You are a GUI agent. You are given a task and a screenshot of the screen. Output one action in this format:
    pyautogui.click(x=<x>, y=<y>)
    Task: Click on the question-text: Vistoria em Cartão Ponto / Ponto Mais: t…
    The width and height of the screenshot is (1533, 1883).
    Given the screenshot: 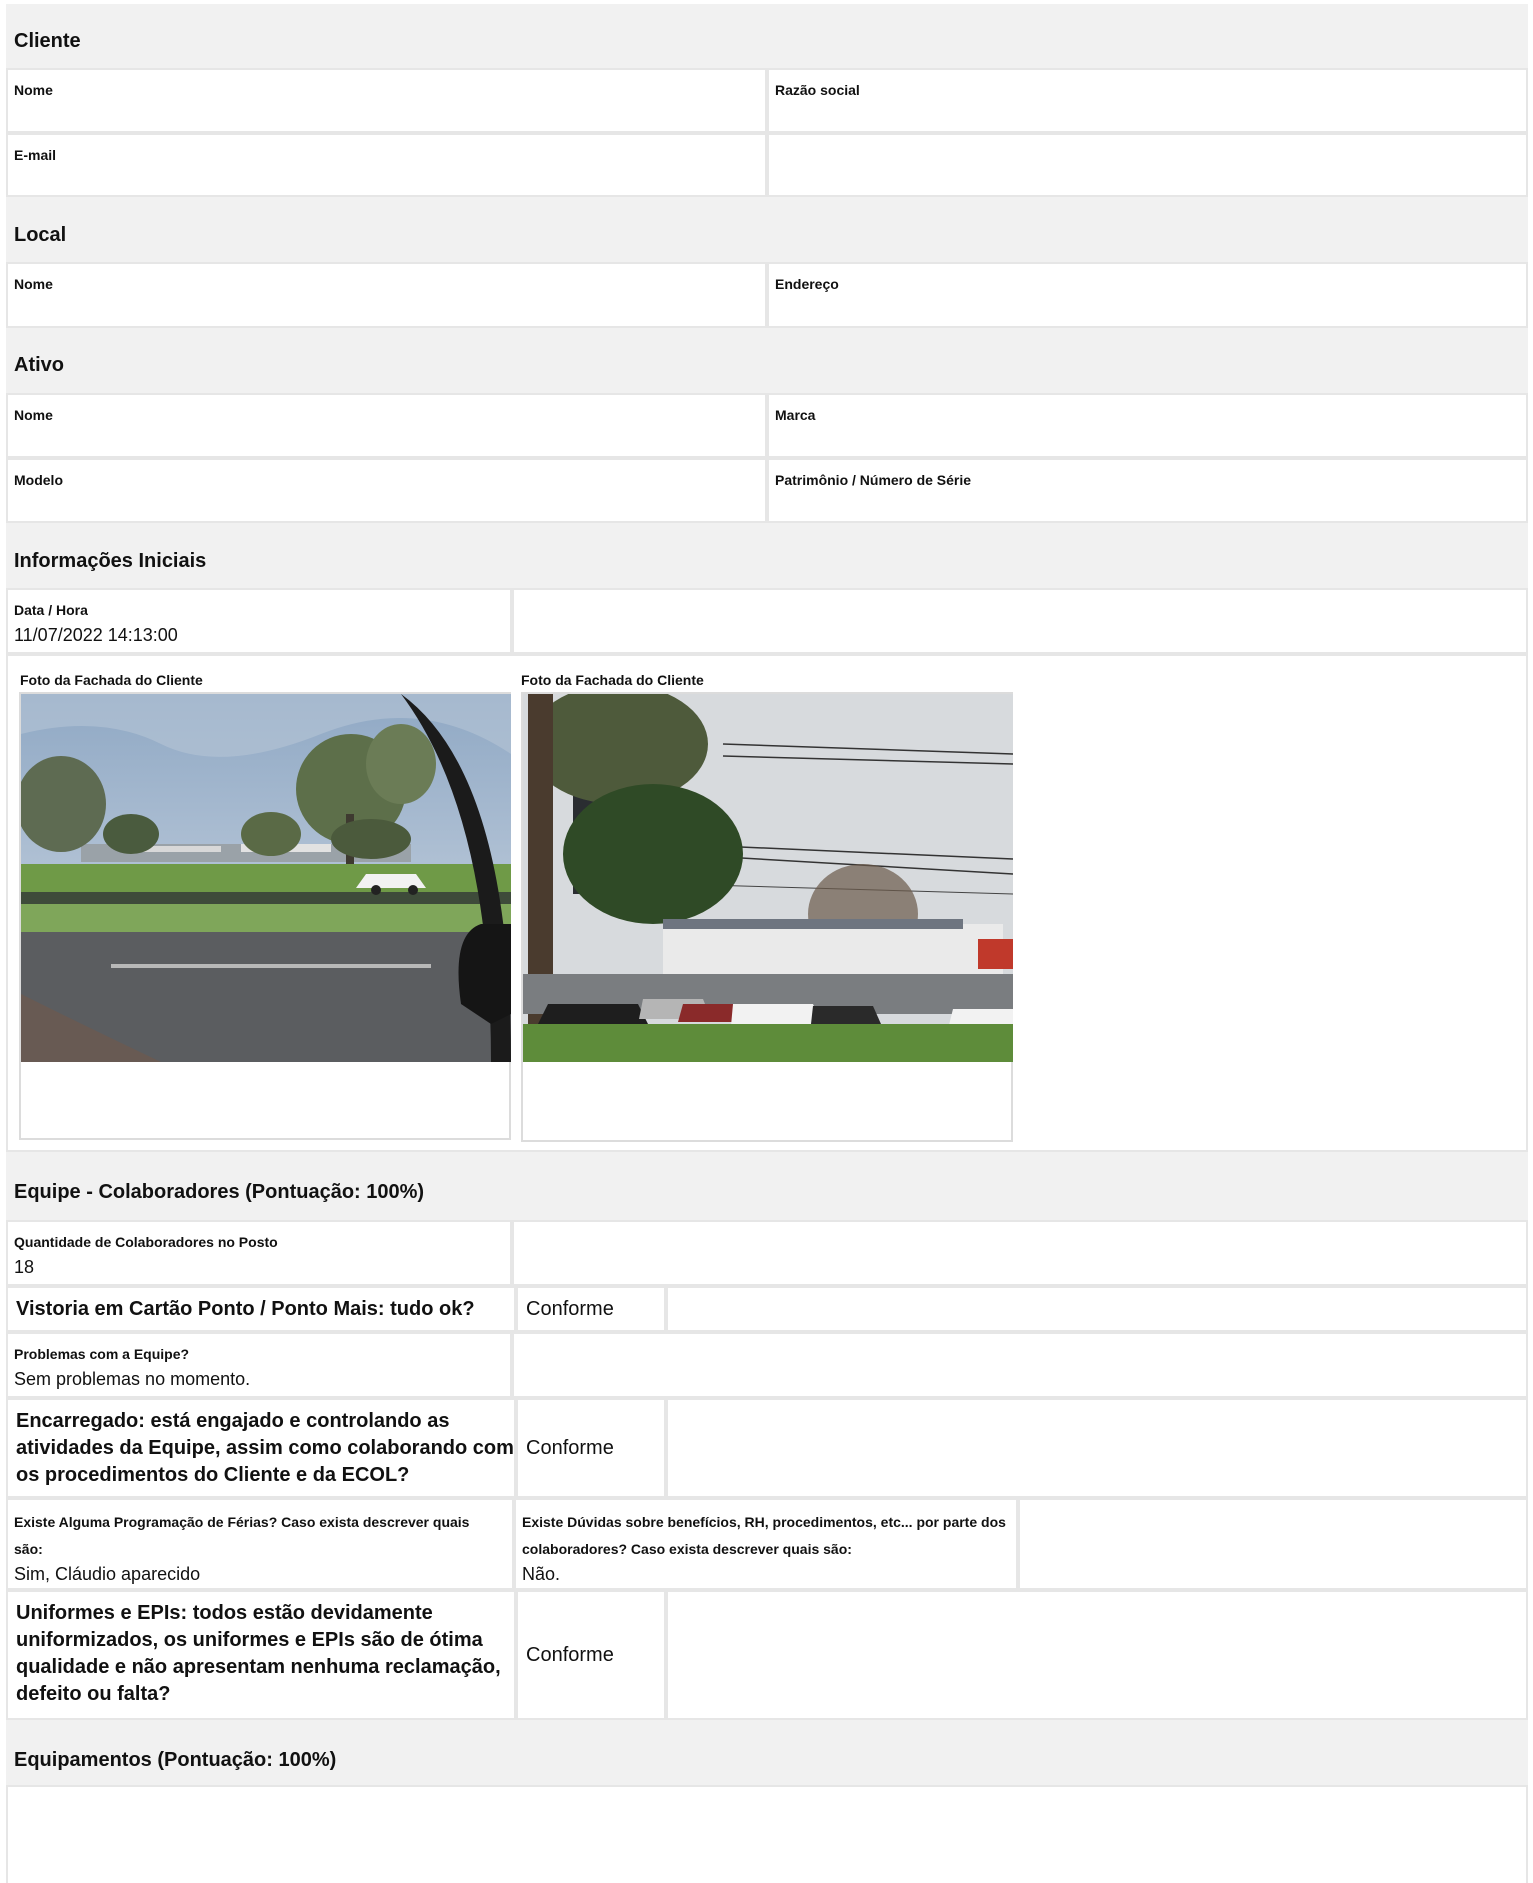 What is the action you would take?
    pyautogui.click(x=245, y=1309)
    